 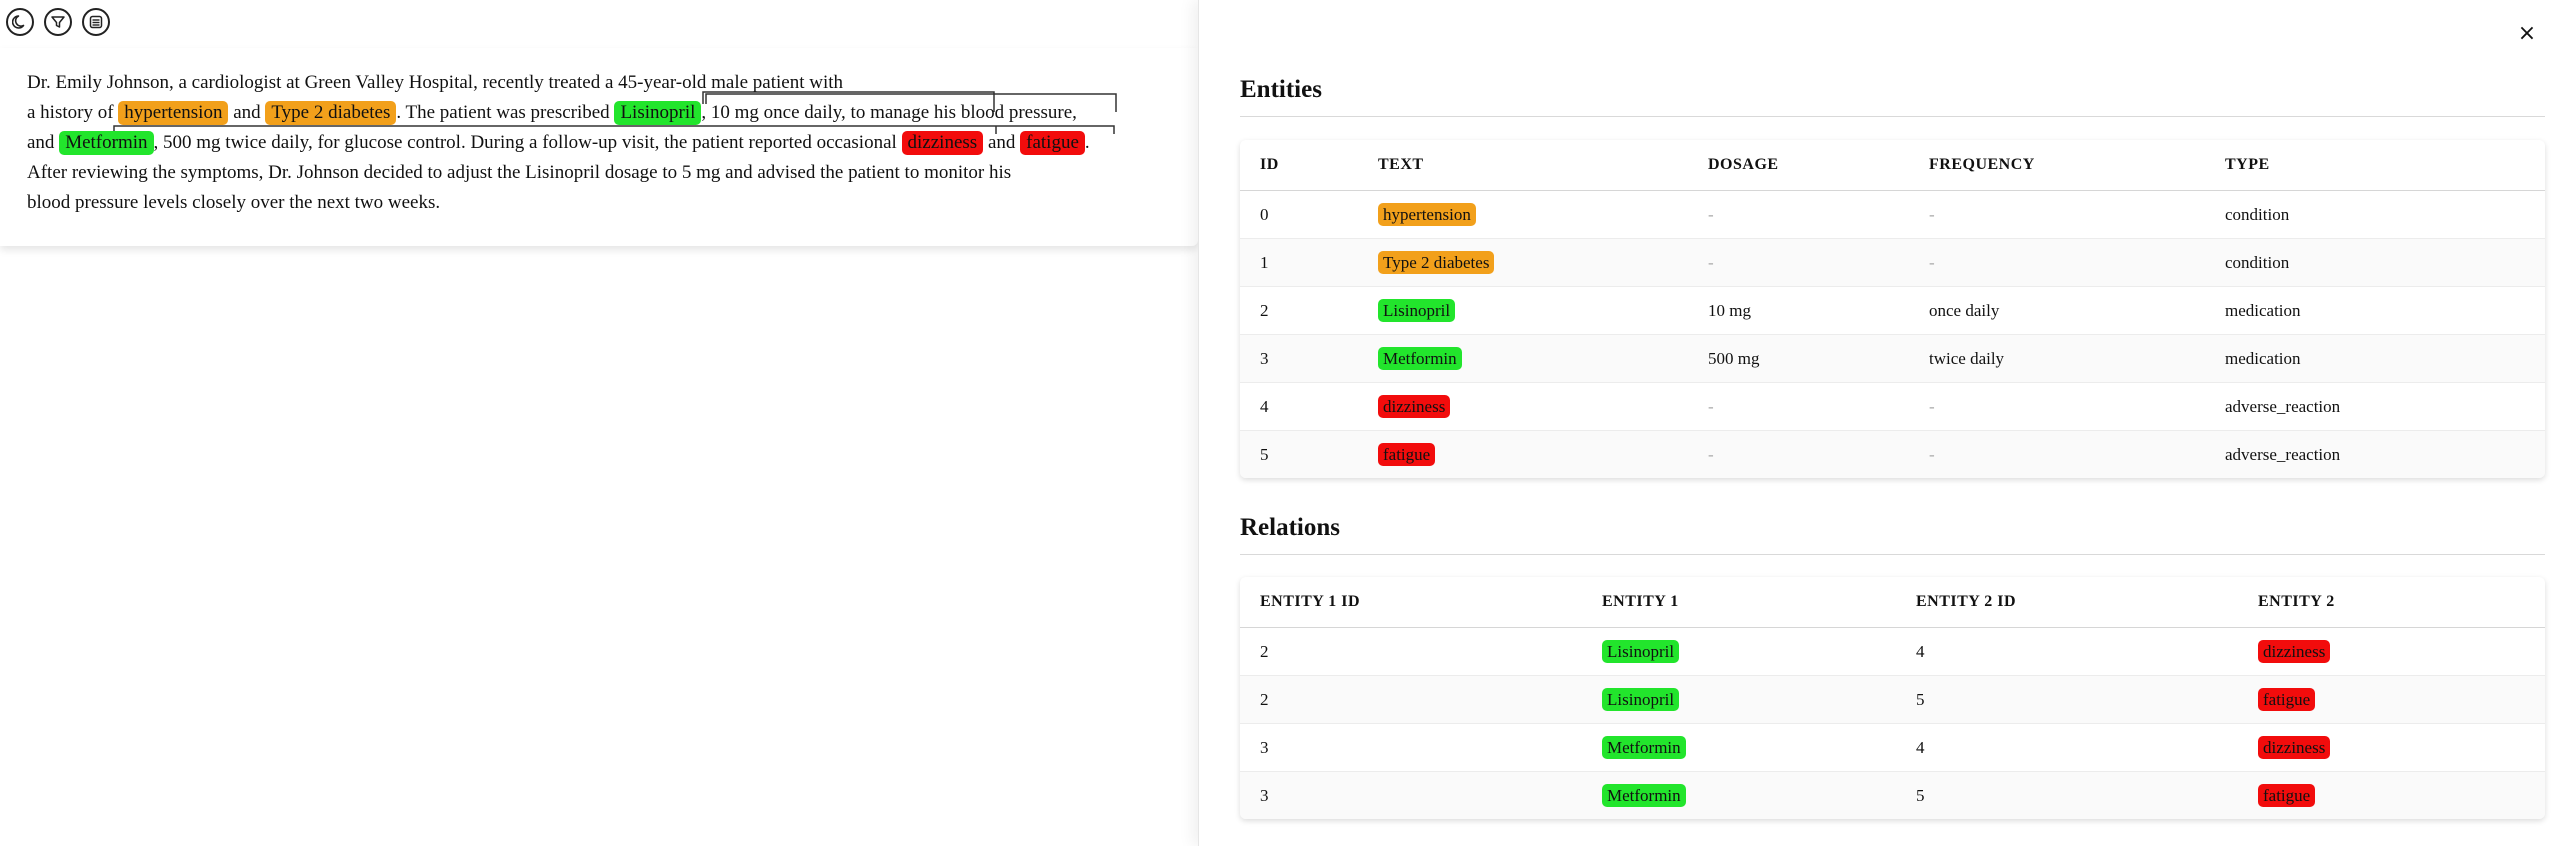 What do you see at coordinates (1299, 358) in the screenshot?
I see `cell-id: 3` at bounding box center [1299, 358].